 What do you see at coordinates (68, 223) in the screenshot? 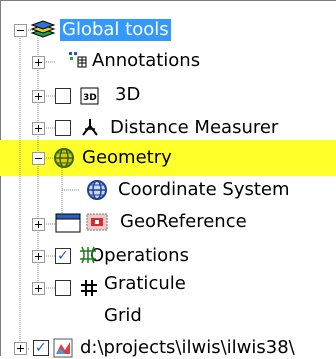
I see `window-icon` at bounding box center [68, 223].